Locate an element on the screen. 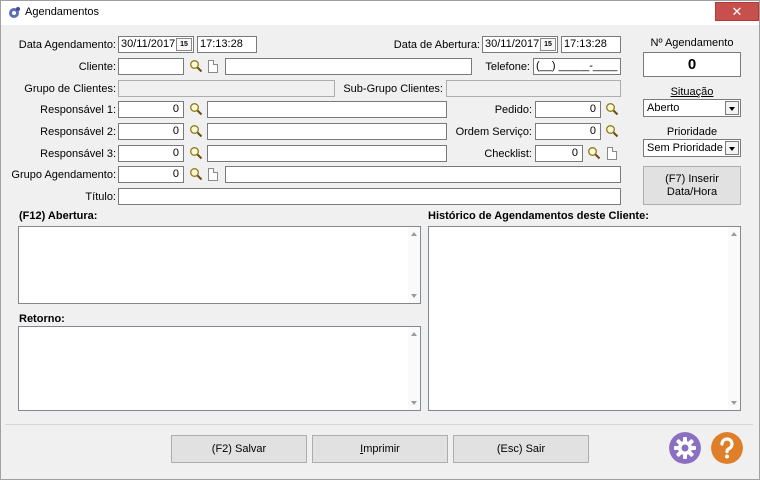  historico-label: Histórico de Agendamentos deste Cliente: is located at coordinates (538, 216).